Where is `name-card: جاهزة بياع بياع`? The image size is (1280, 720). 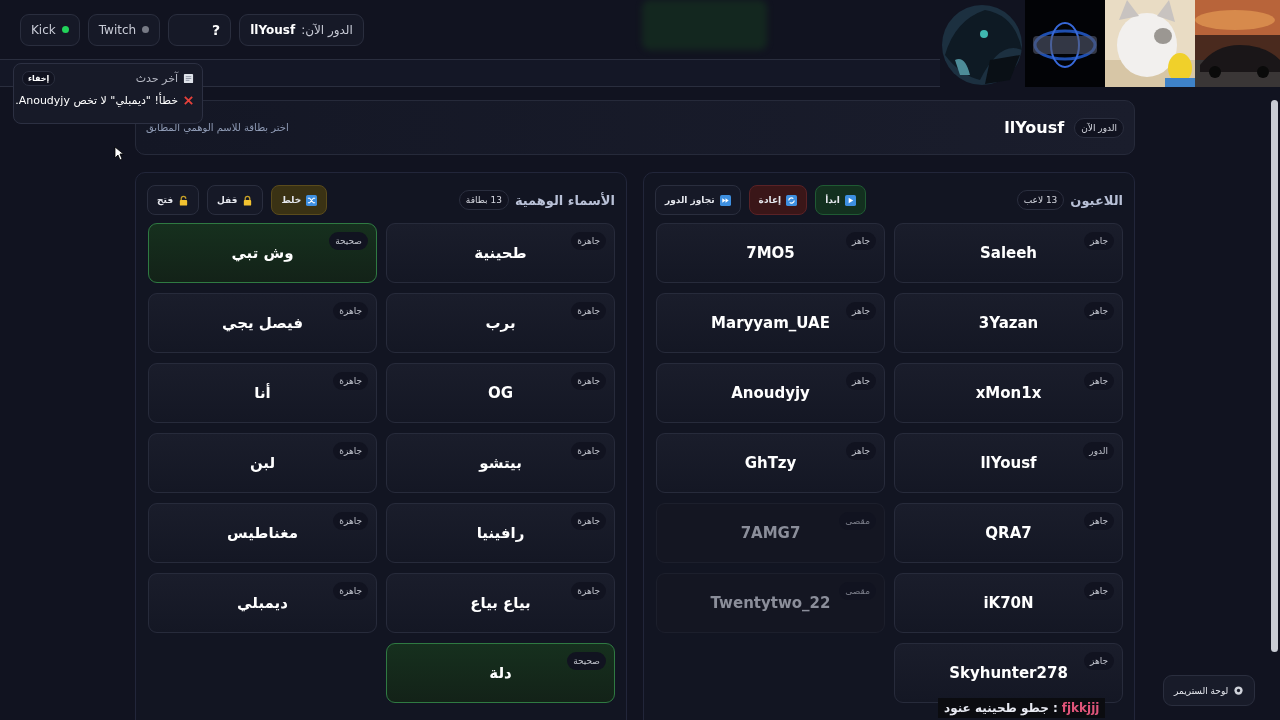
name-card: جاهزة بياع بياع is located at coordinates (500, 603).